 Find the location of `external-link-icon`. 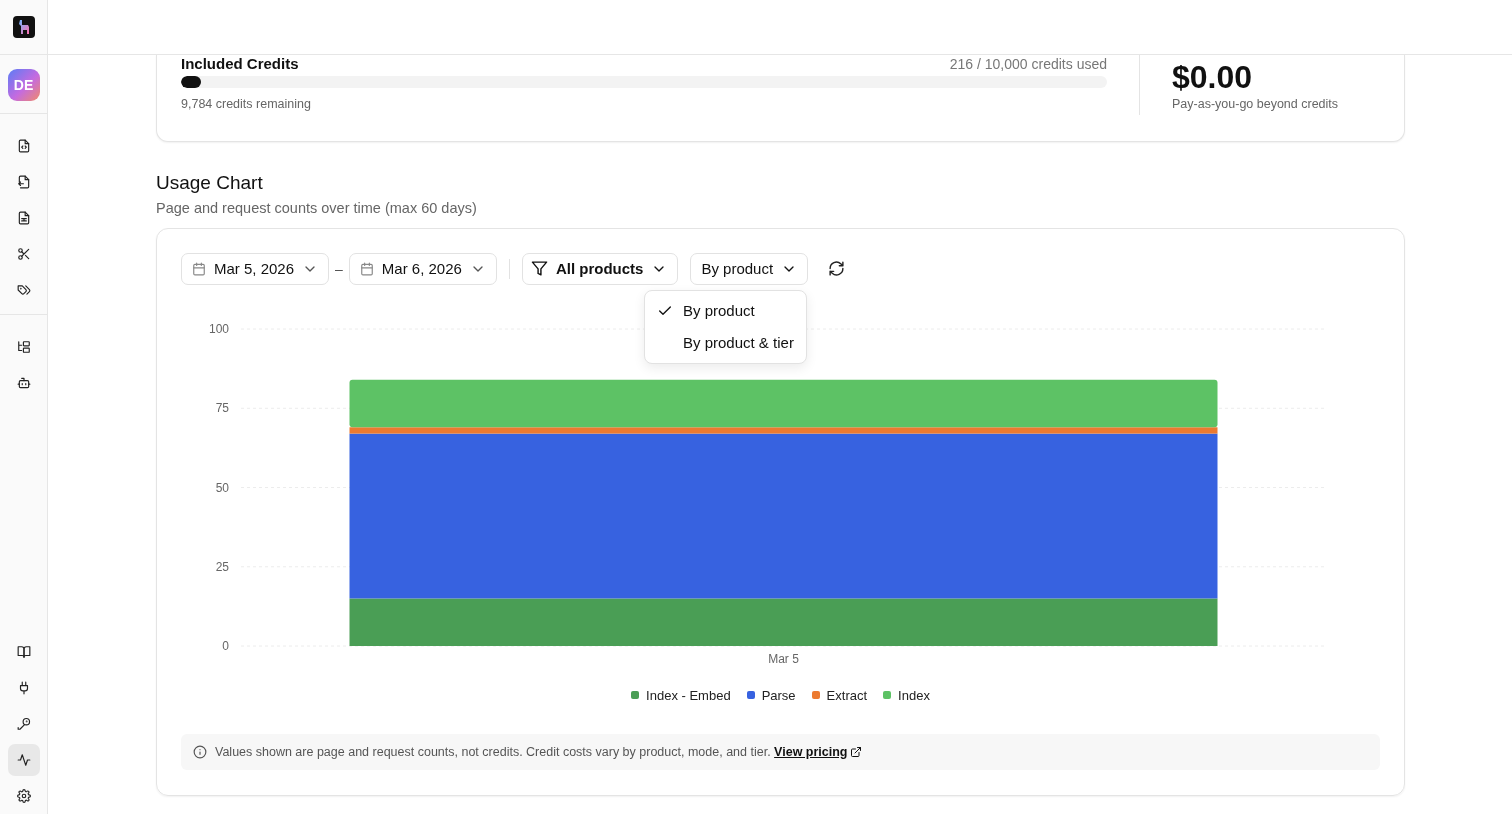

external-link-icon is located at coordinates (855, 751).